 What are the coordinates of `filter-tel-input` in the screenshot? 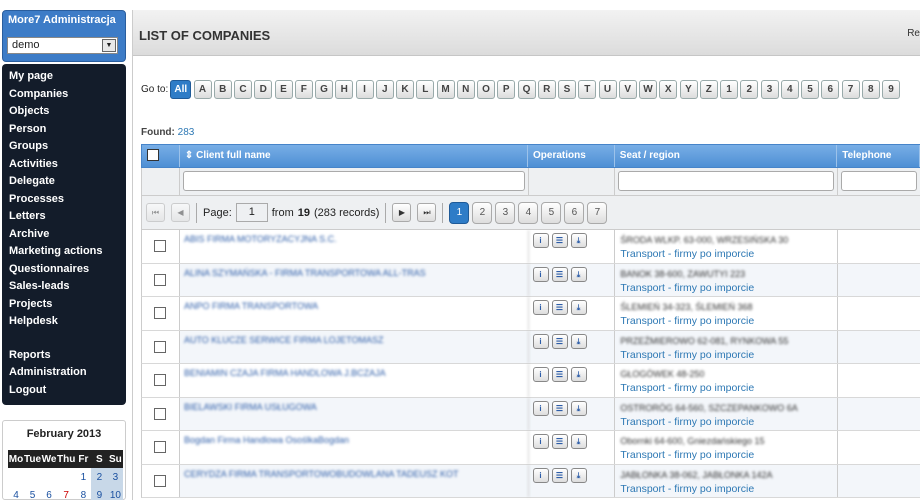 It's located at (879, 181).